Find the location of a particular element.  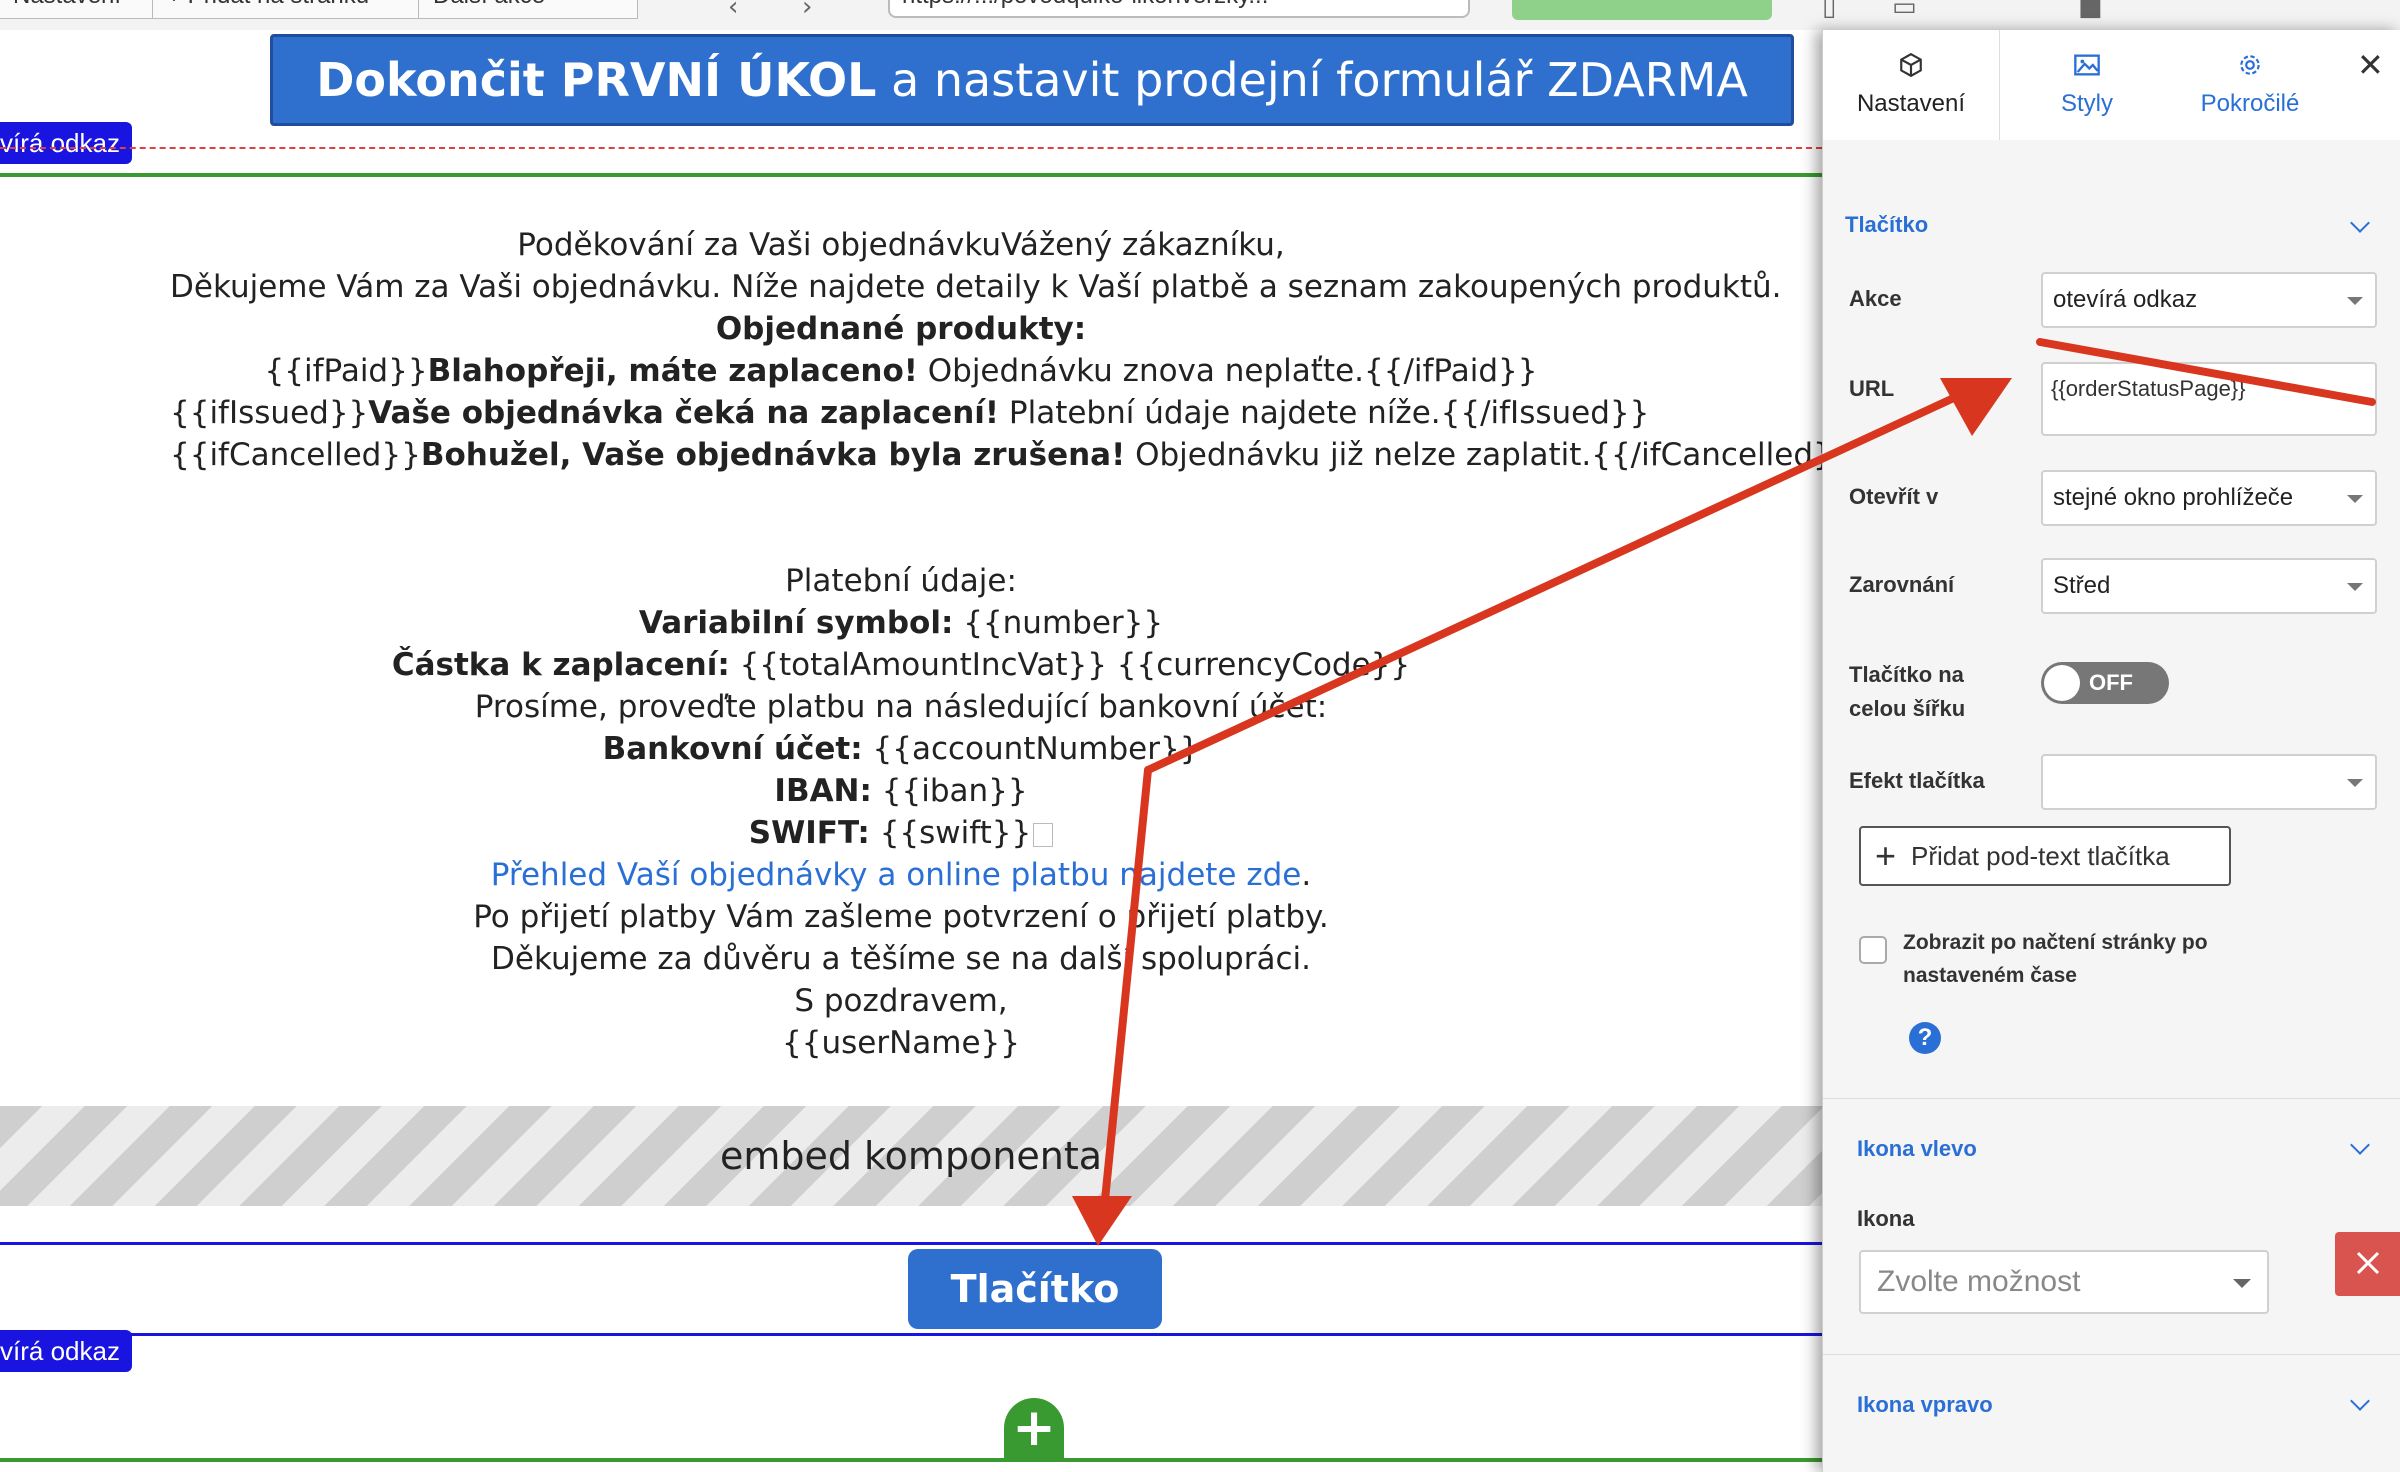

text-line: IBAN: {{iban}} is located at coordinates (901, 791).